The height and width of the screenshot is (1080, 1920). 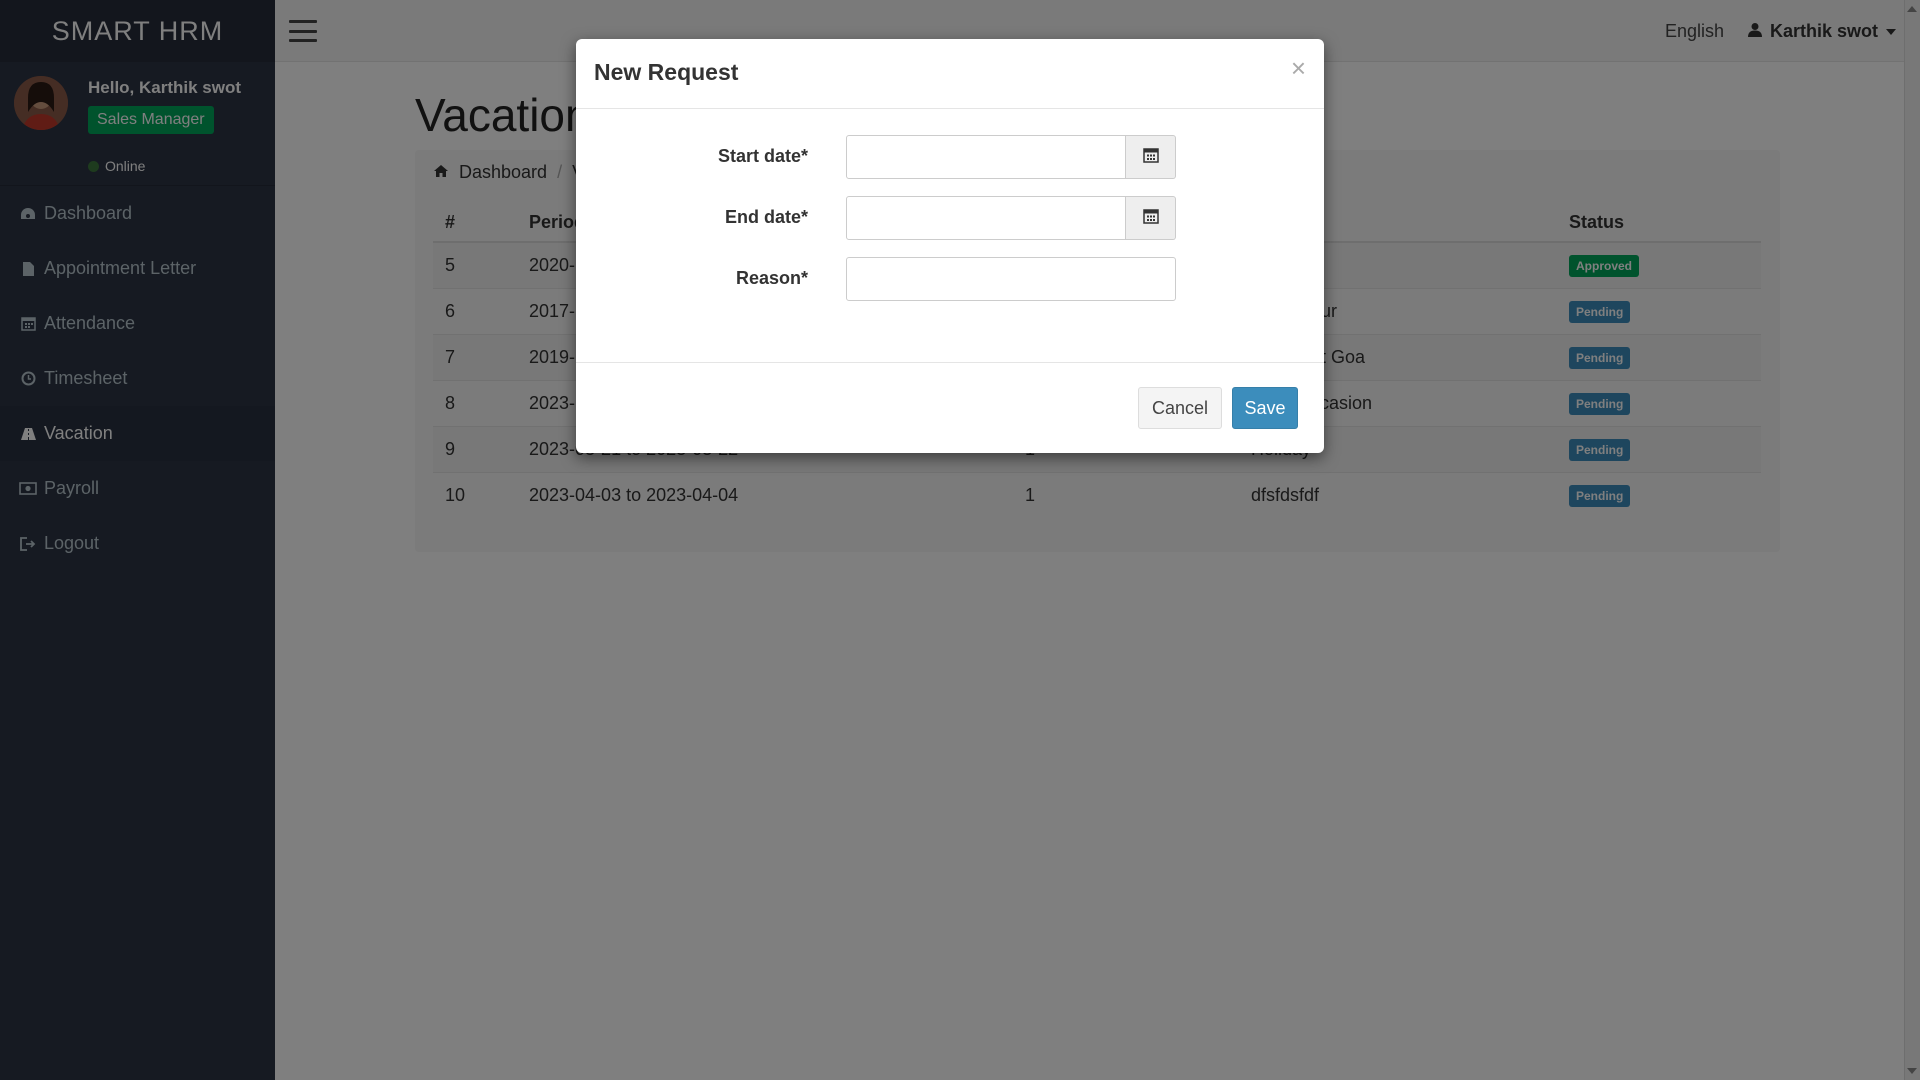 What do you see at coordinates (1011, 279) in the screenshot?
I see `reason-input` at bounding box center [1011, 279].